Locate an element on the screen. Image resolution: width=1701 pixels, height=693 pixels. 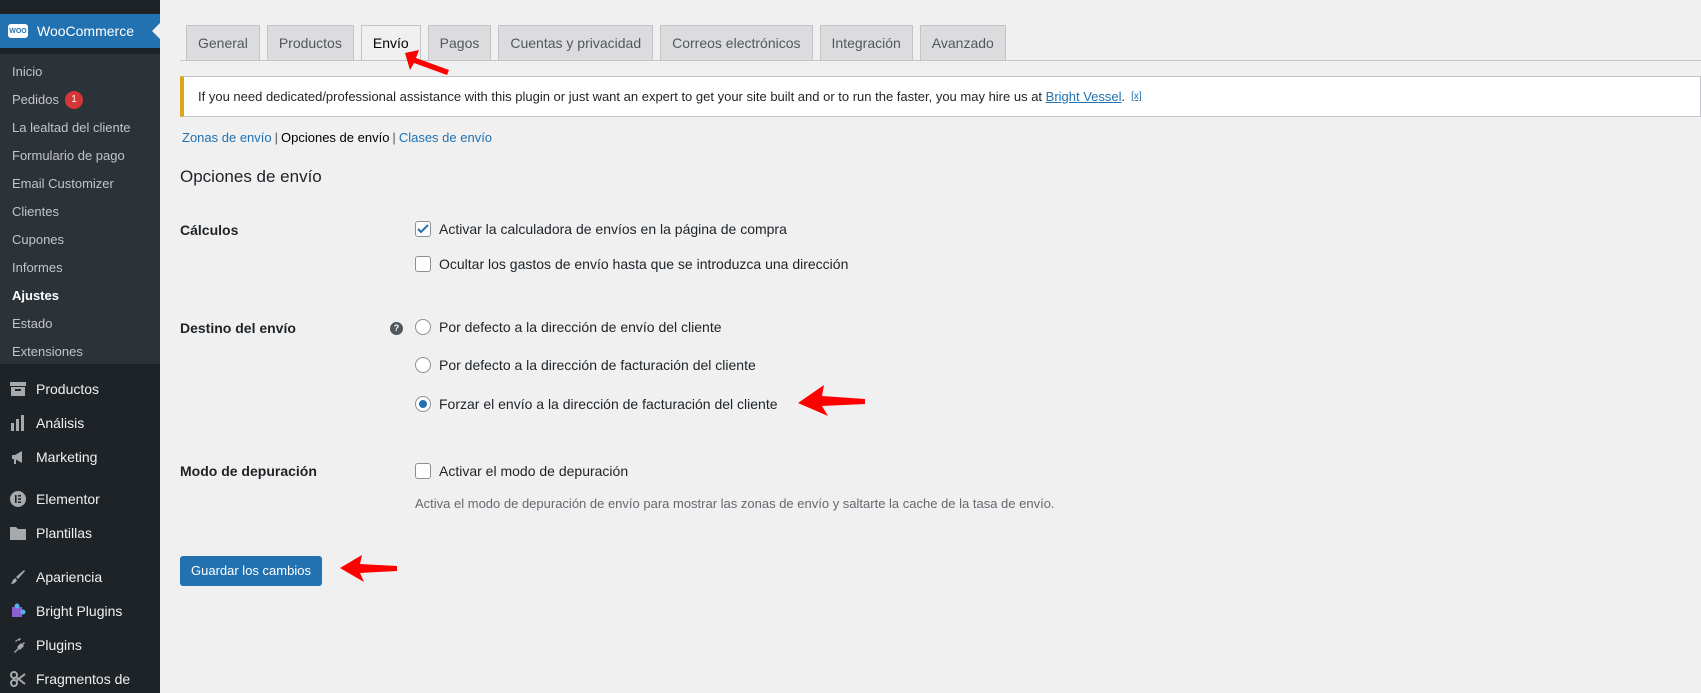
menu-label: Bright Plugins is located at coordinates (79, 611).